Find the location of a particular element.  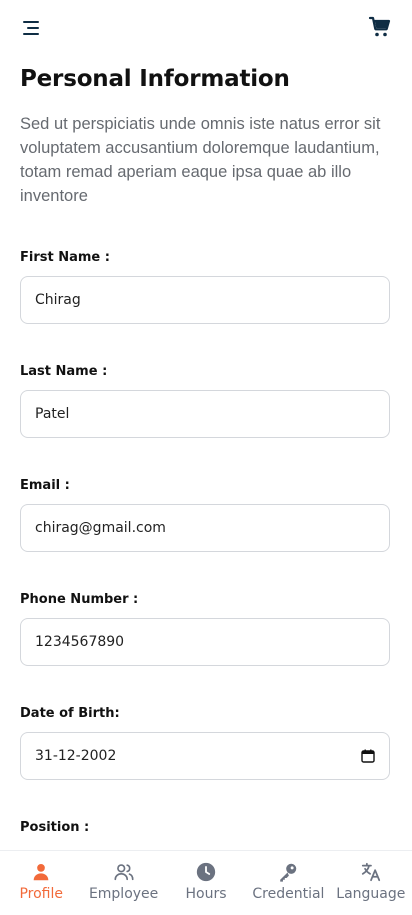

nav-label-credential: Credential is located at coordinates (288, 894).